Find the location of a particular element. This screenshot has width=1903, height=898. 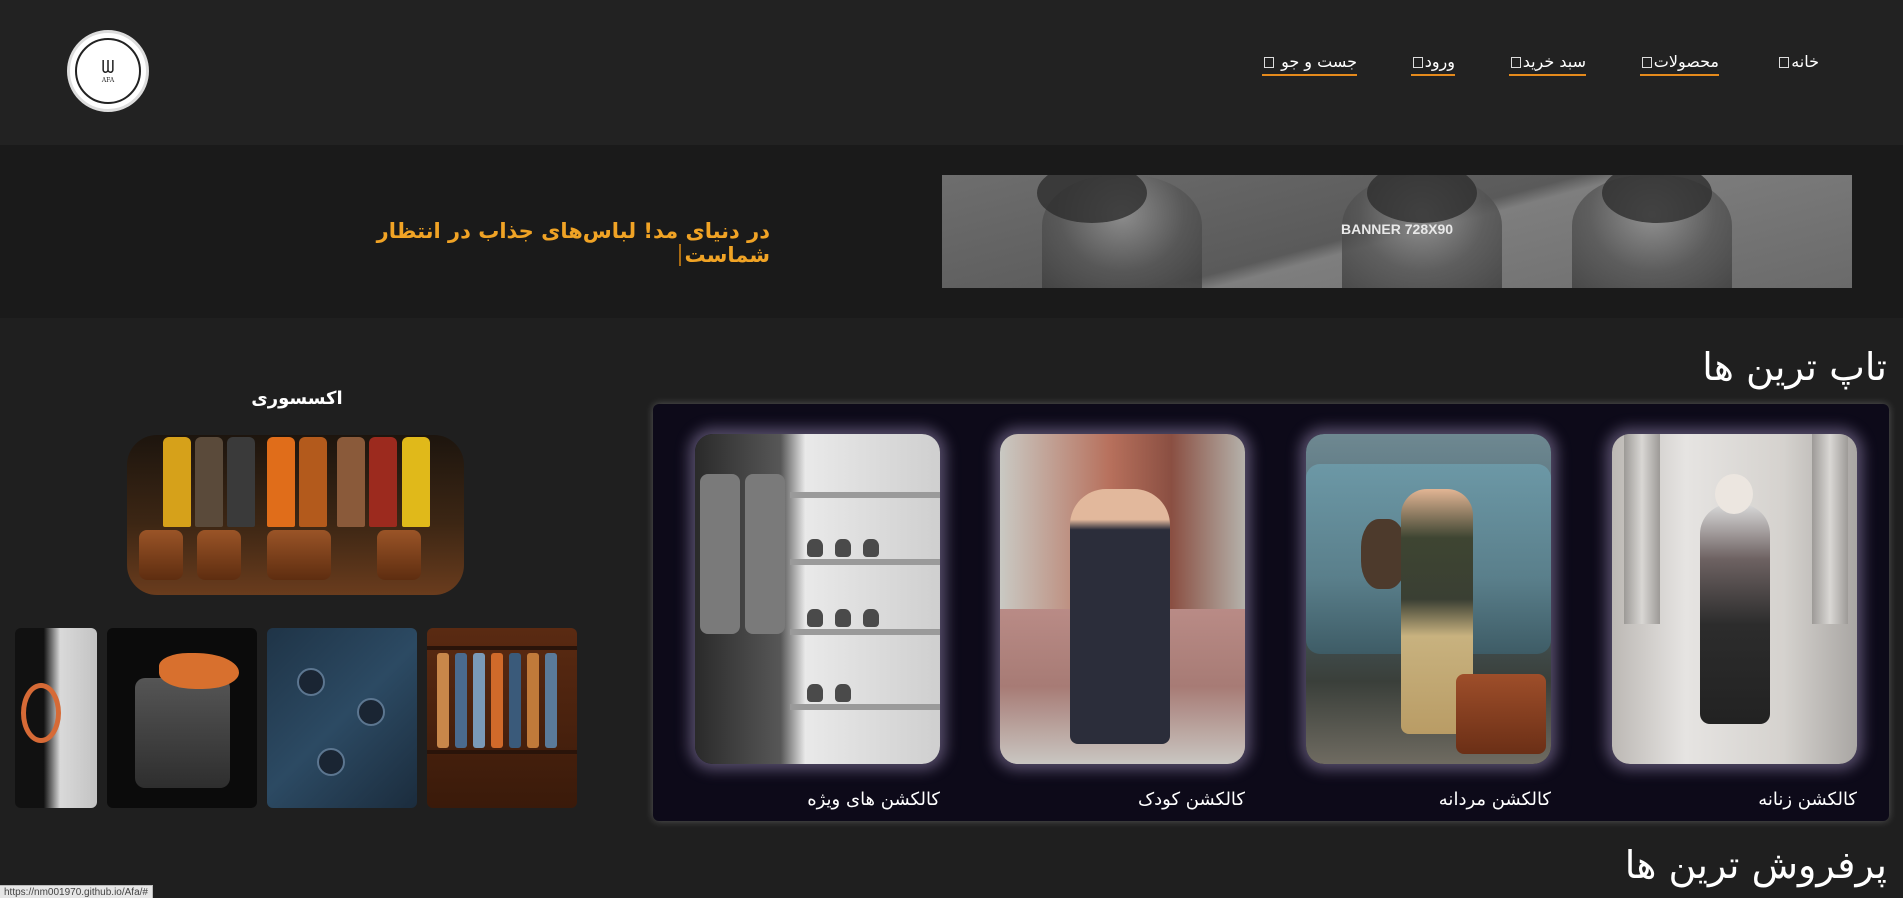

collection-label-kids: کالکشن کودک is located at coordinates (1122, 799).